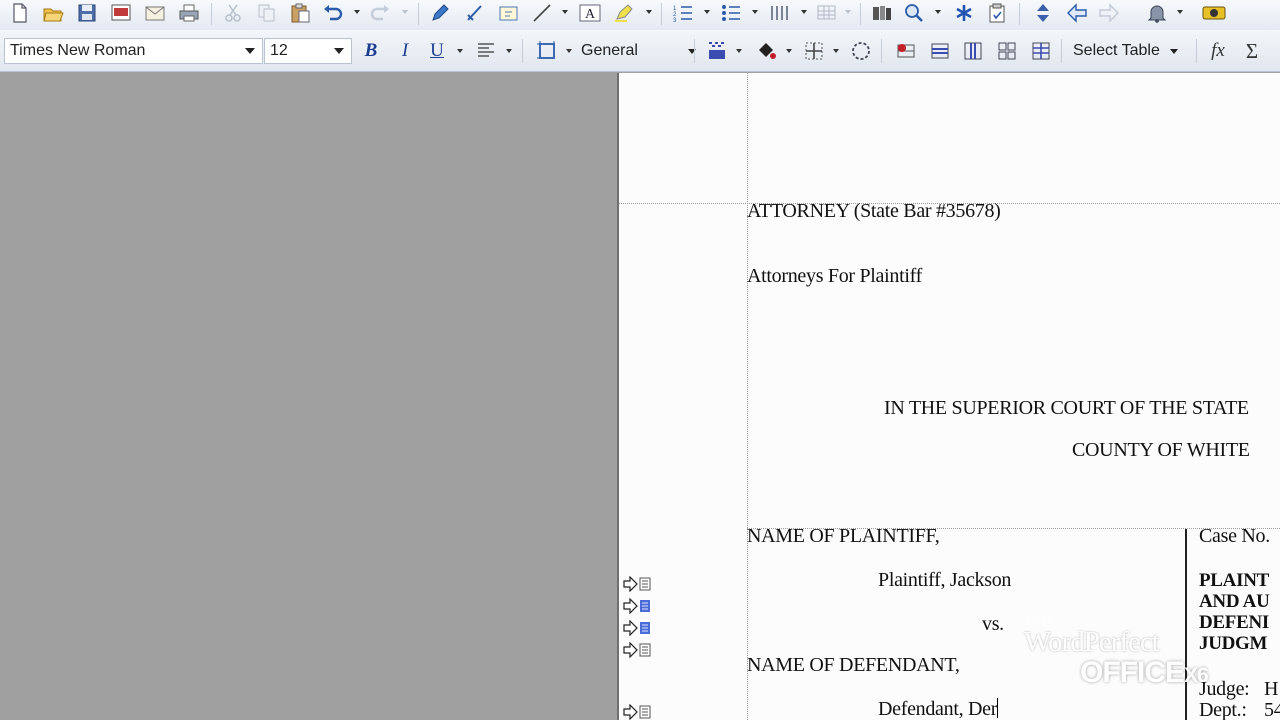 The width and height of the screenshot is (1280, 720). What do you see at coordinates (1161, 450) in the screenshot?
I see `county-title: COUNTY OF WHITE` at bounding box center [1161, 450].